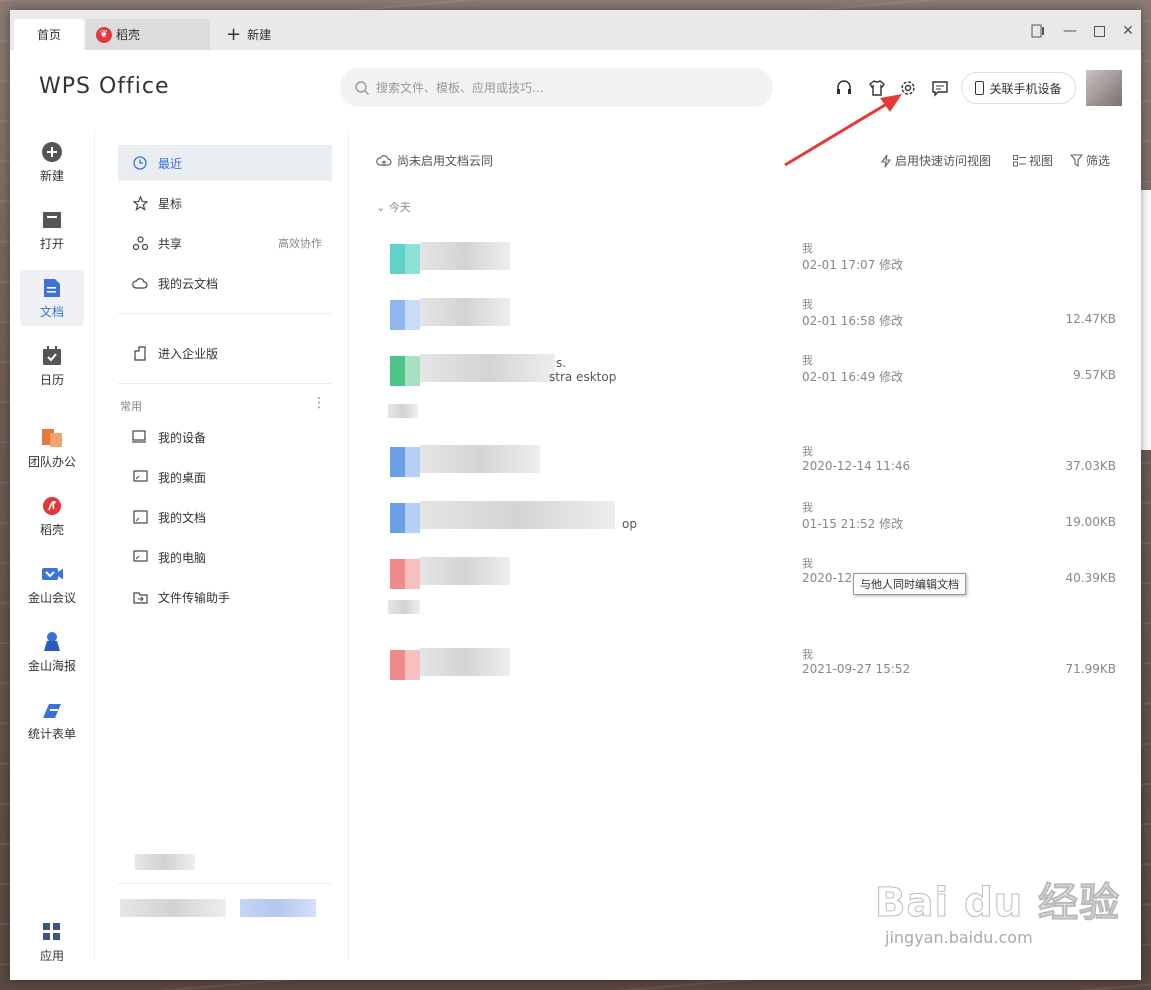 The image size is (1151, 990). What do you see at coordinates (225, 597) in the screenshot?
I see `nav-file-transfer: 文件传输助手` at bounding box center [225, 597].